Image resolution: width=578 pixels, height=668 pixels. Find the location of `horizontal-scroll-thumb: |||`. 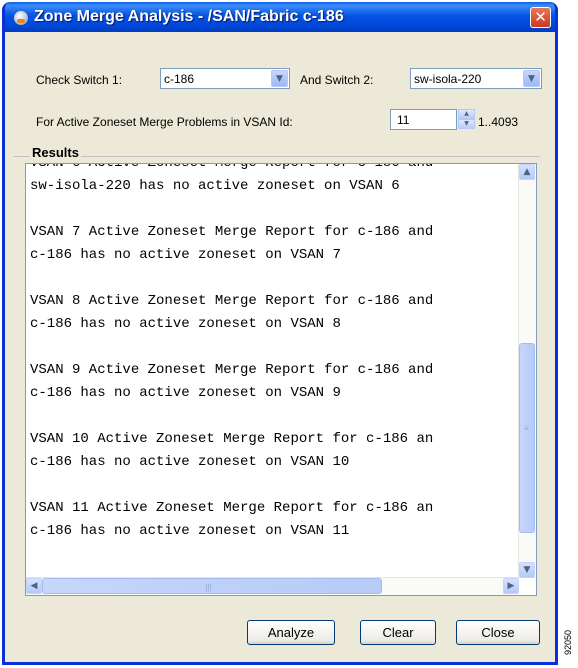

horizontal-scroll-thumb: ||| is located at coordinates (212, 586).